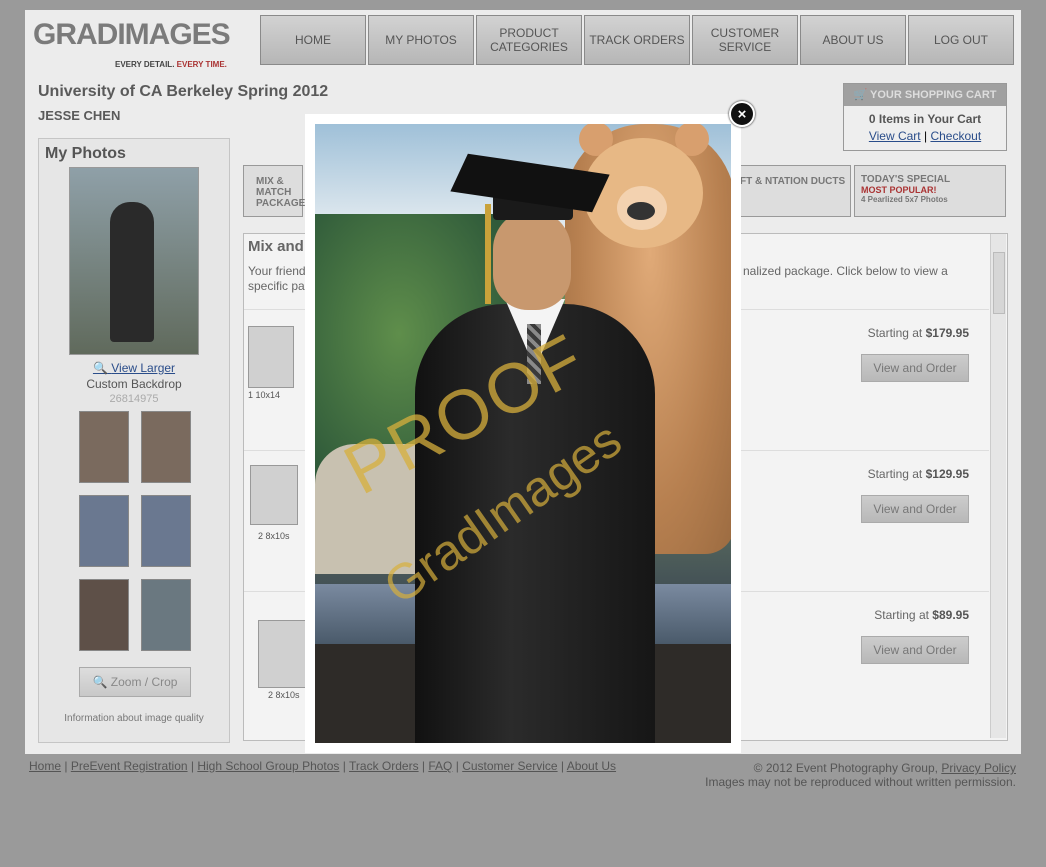  I want to click on footer-link-faq: FAQ, so click(440, 766).